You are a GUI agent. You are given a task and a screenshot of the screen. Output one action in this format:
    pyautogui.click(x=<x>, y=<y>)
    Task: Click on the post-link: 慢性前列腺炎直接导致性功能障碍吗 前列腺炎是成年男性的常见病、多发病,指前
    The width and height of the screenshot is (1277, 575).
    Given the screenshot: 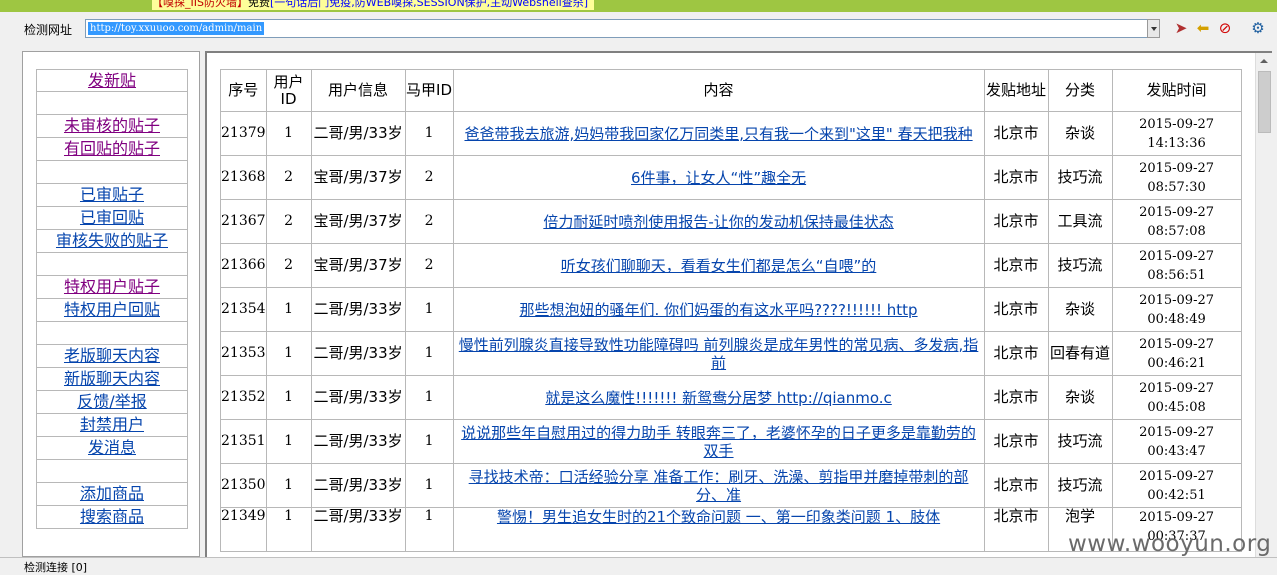 What is the action you would take?
    pyautogui.click(x=719, y=354)
    